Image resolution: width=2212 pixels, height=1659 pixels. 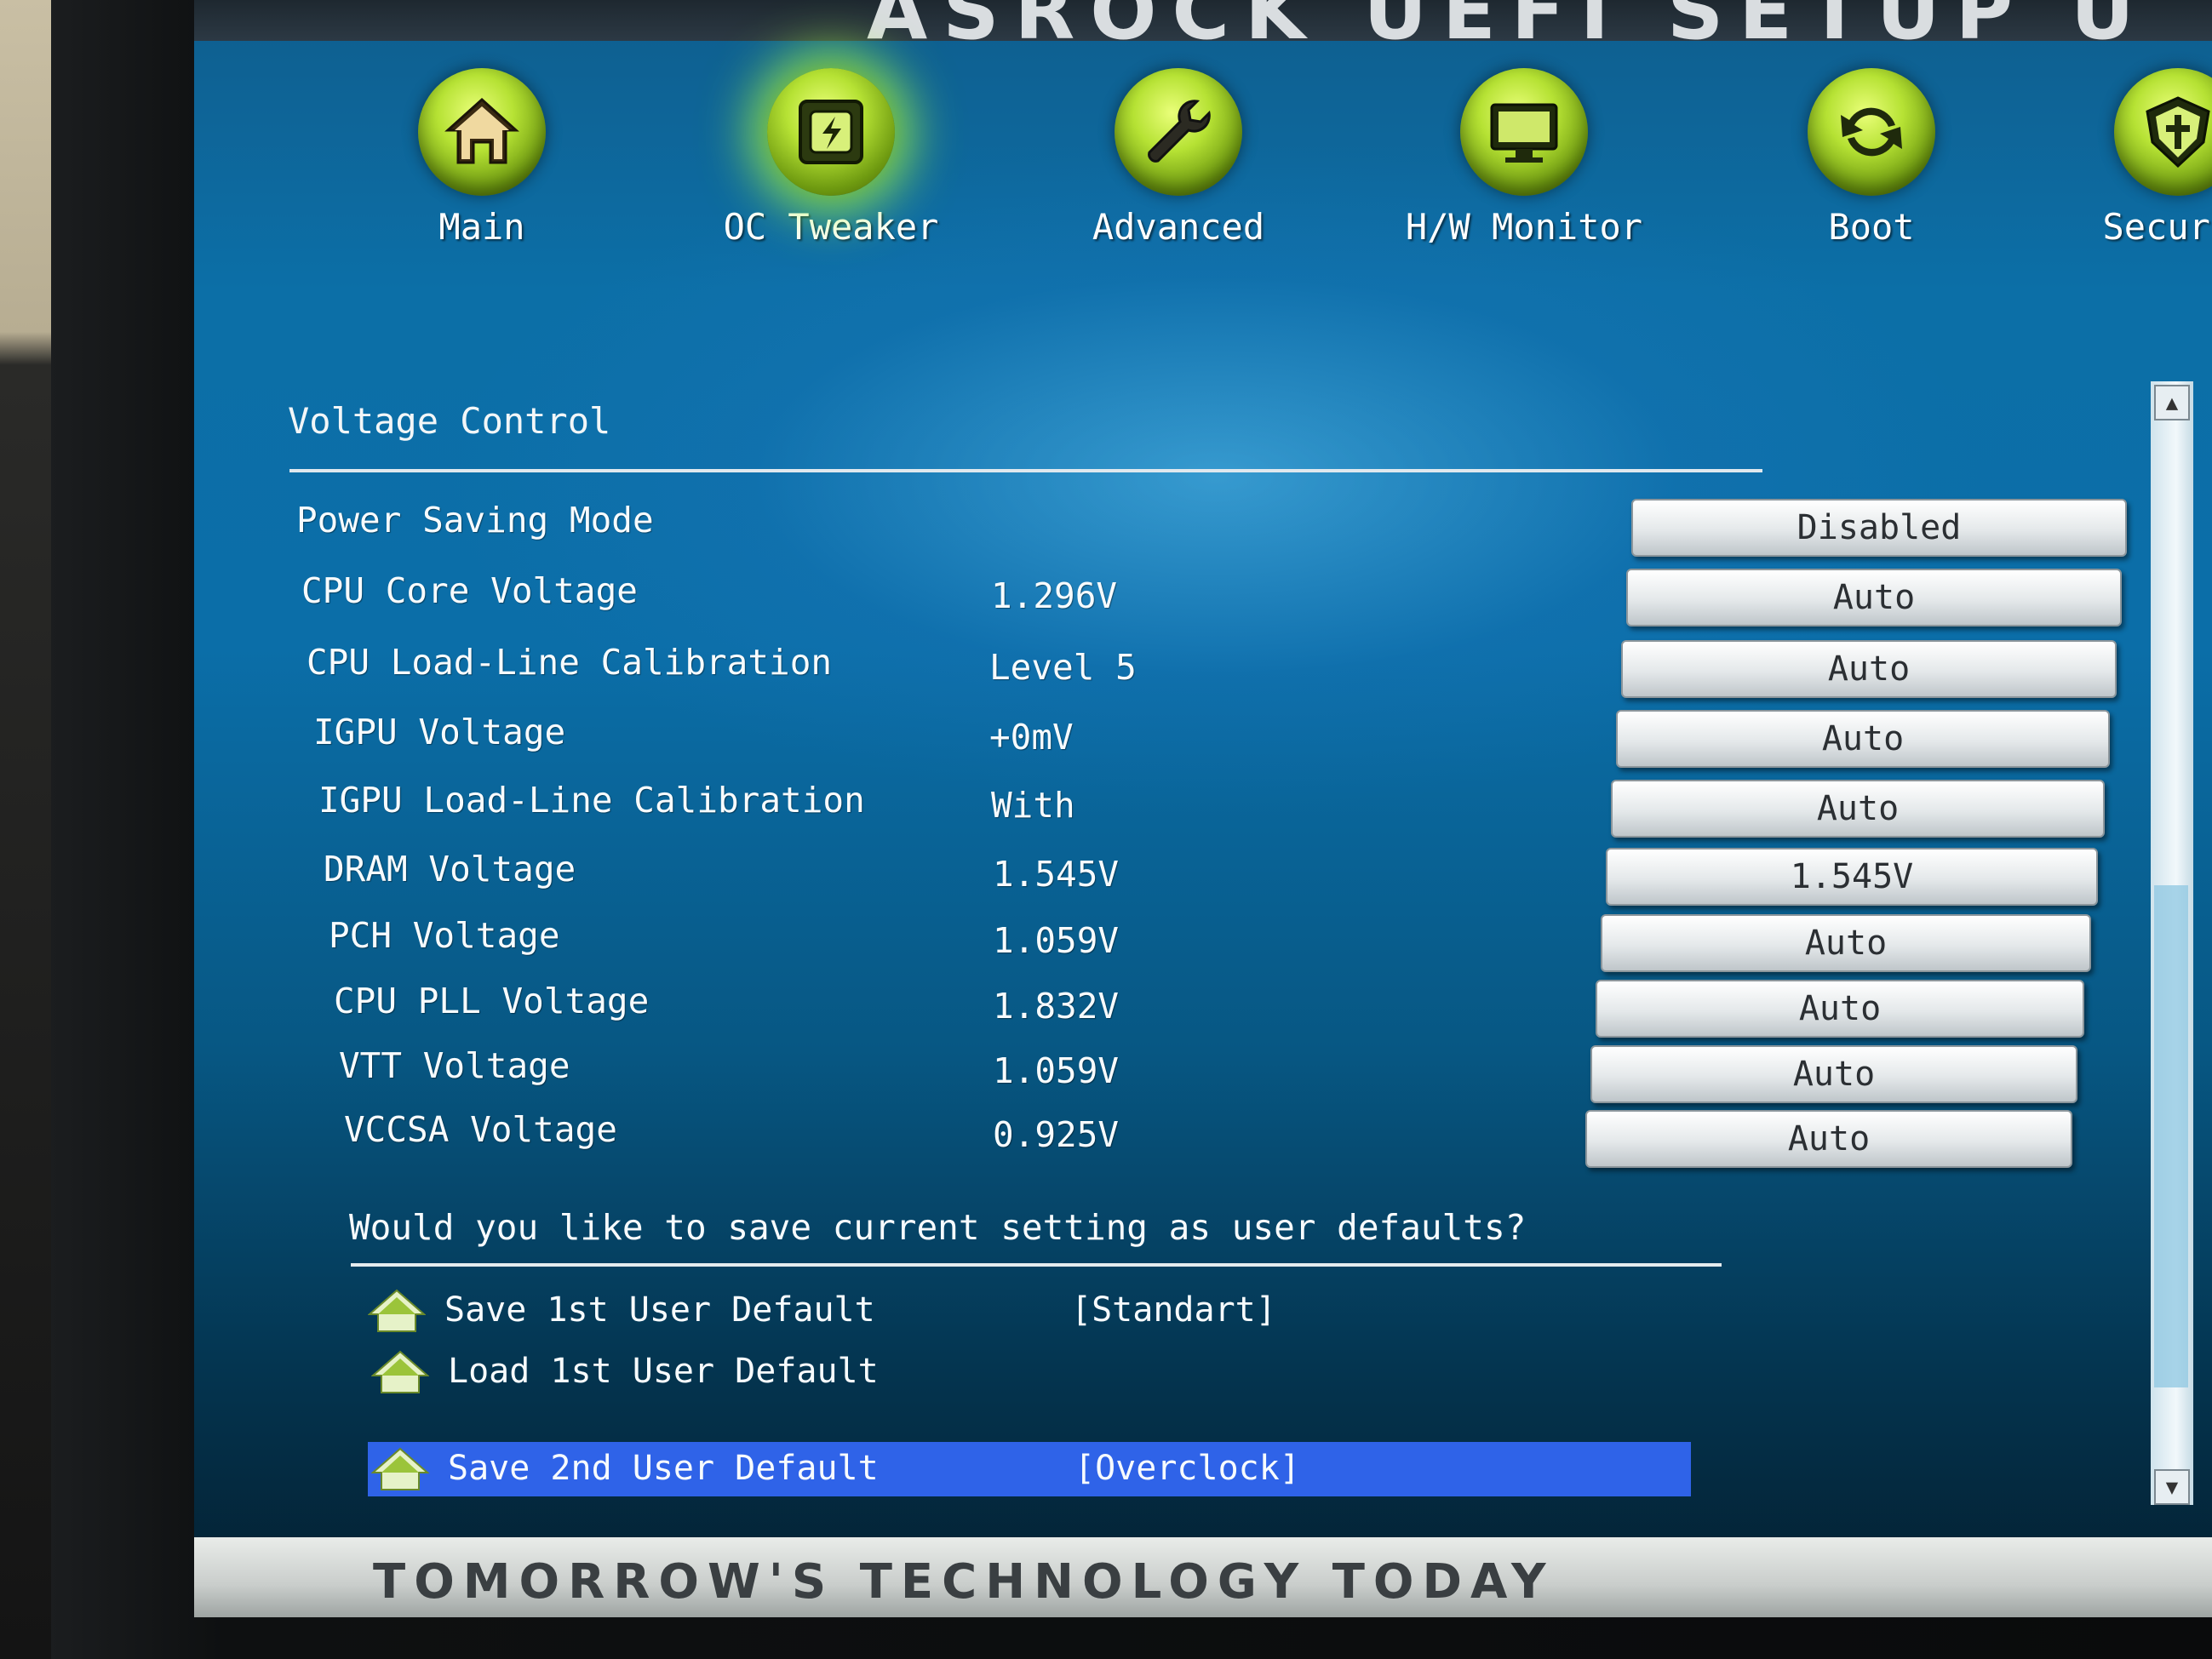 What do you see at coordinates (1872, 132) in the screenshot?
I see `refresh-icon` at bounding box center [1872, 132].